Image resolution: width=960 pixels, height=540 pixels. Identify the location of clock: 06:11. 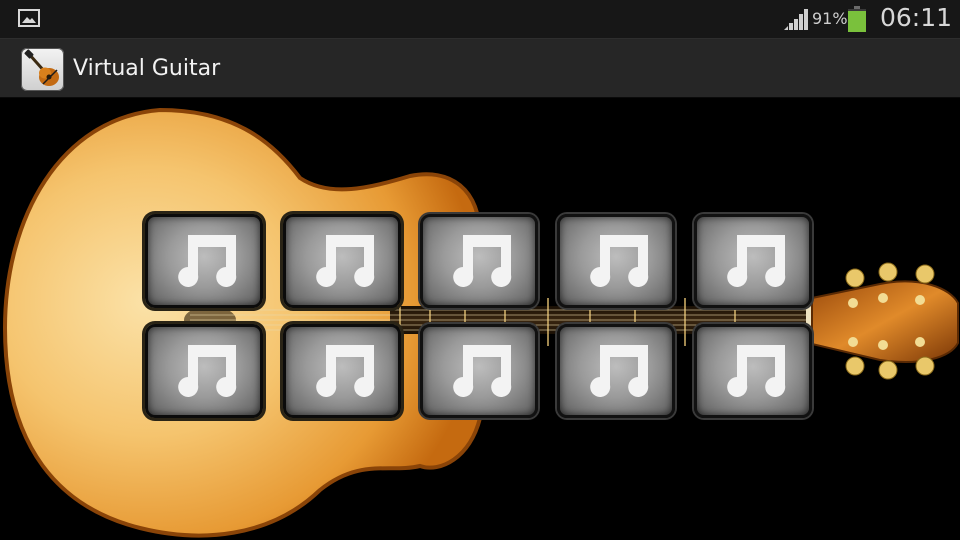
(916, 17).